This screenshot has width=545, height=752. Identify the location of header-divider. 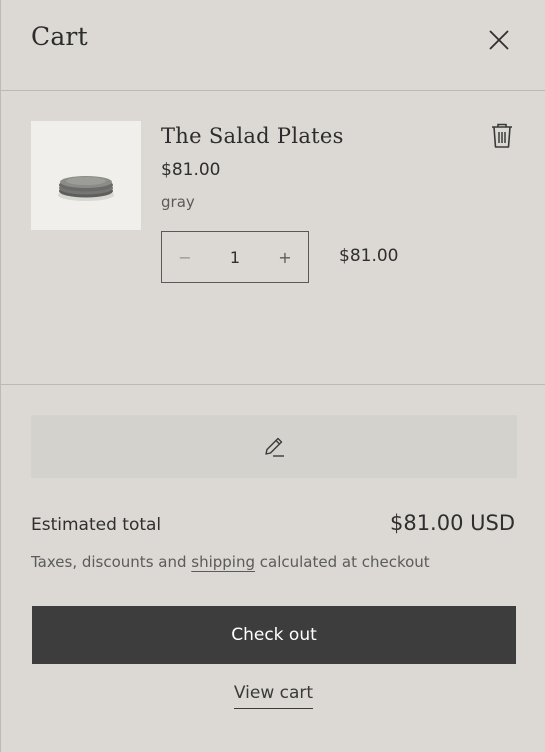
(273, 90).